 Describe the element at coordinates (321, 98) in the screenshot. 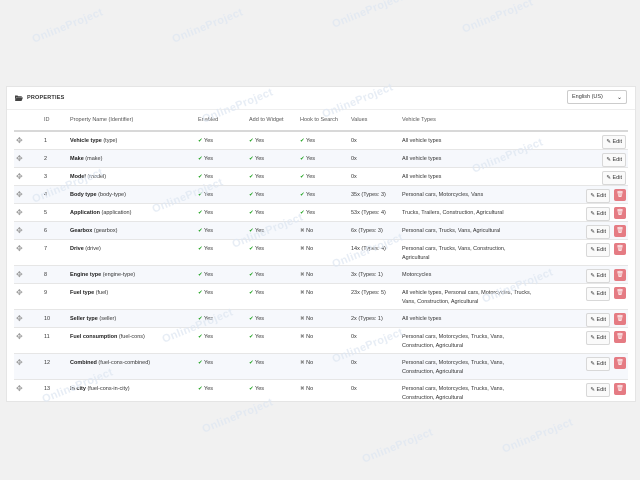

I see `panel-header: PROPERTIES English (US) ⌄` at that location.